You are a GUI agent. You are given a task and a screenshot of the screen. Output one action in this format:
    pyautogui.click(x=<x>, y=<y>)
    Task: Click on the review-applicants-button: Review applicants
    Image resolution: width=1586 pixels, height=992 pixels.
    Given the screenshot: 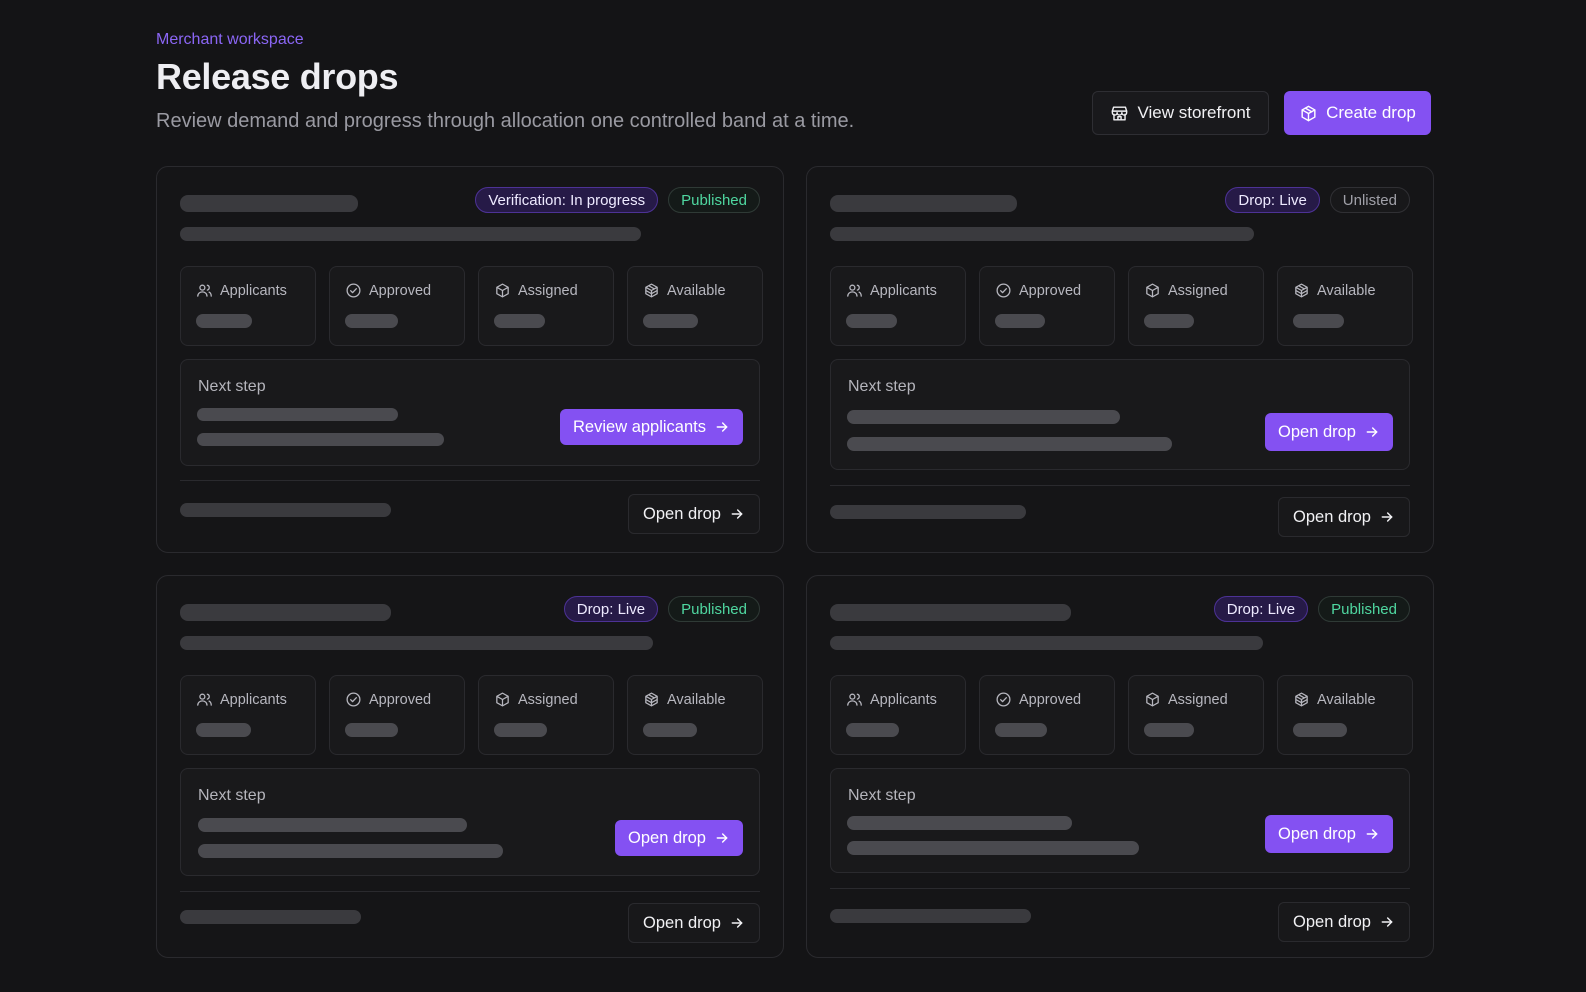 What is the action you would take?
    pyautogui.click(x=651, y=427)
    